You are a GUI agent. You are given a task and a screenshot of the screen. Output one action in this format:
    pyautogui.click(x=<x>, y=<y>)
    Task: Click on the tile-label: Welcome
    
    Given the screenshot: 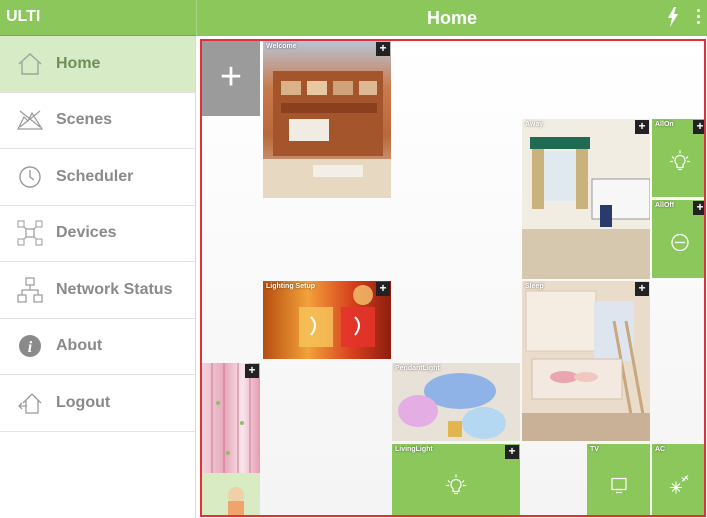 What is the action you would take?
    pyautogui.click(x=281, y=46)
    